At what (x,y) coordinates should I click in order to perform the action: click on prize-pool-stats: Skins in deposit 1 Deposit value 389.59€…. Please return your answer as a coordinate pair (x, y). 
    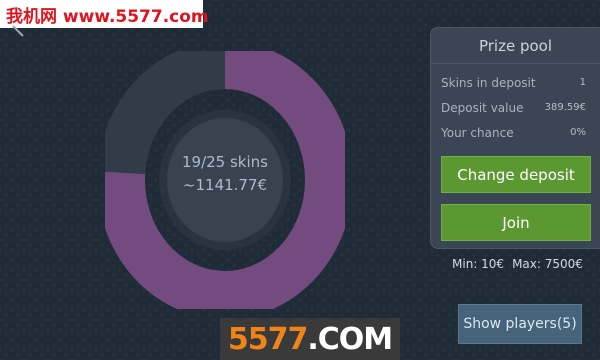
    Looking at the image, I should click on (515, 107).